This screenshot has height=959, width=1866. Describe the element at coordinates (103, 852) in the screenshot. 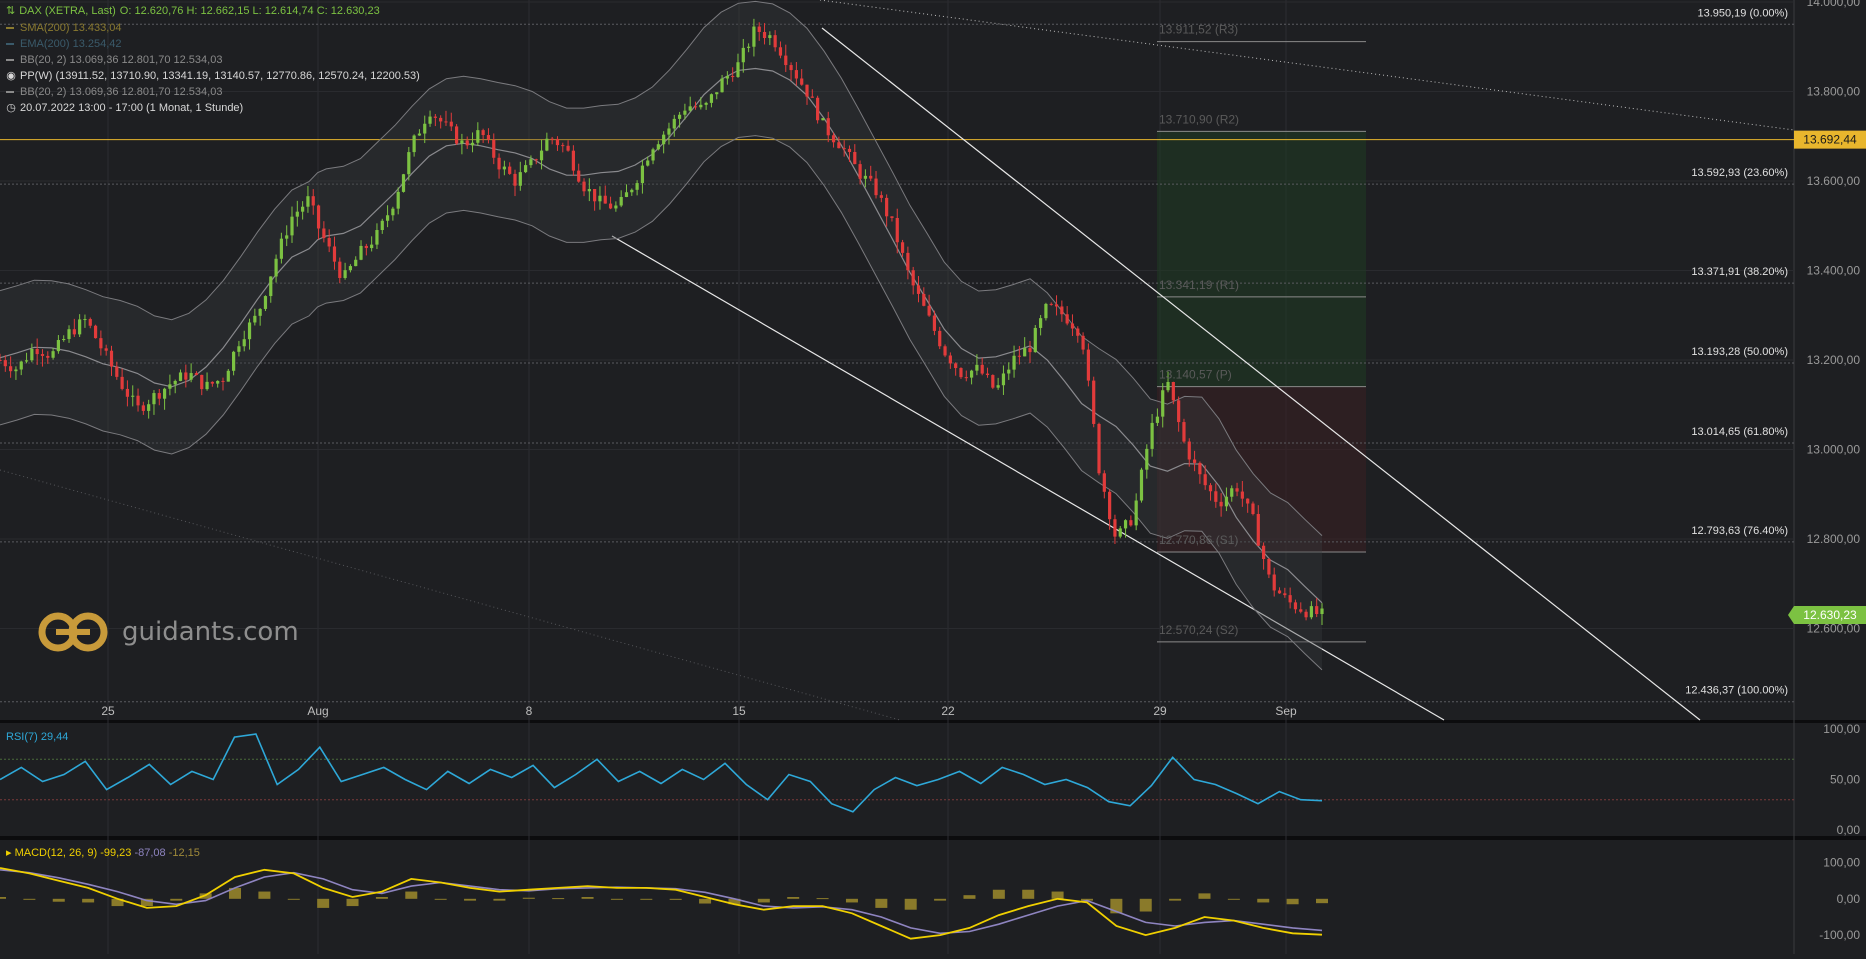

I see `macd-legend: ▸ MACD(12, 26, 9) -99,23 -87,08 -12,15` at that location.